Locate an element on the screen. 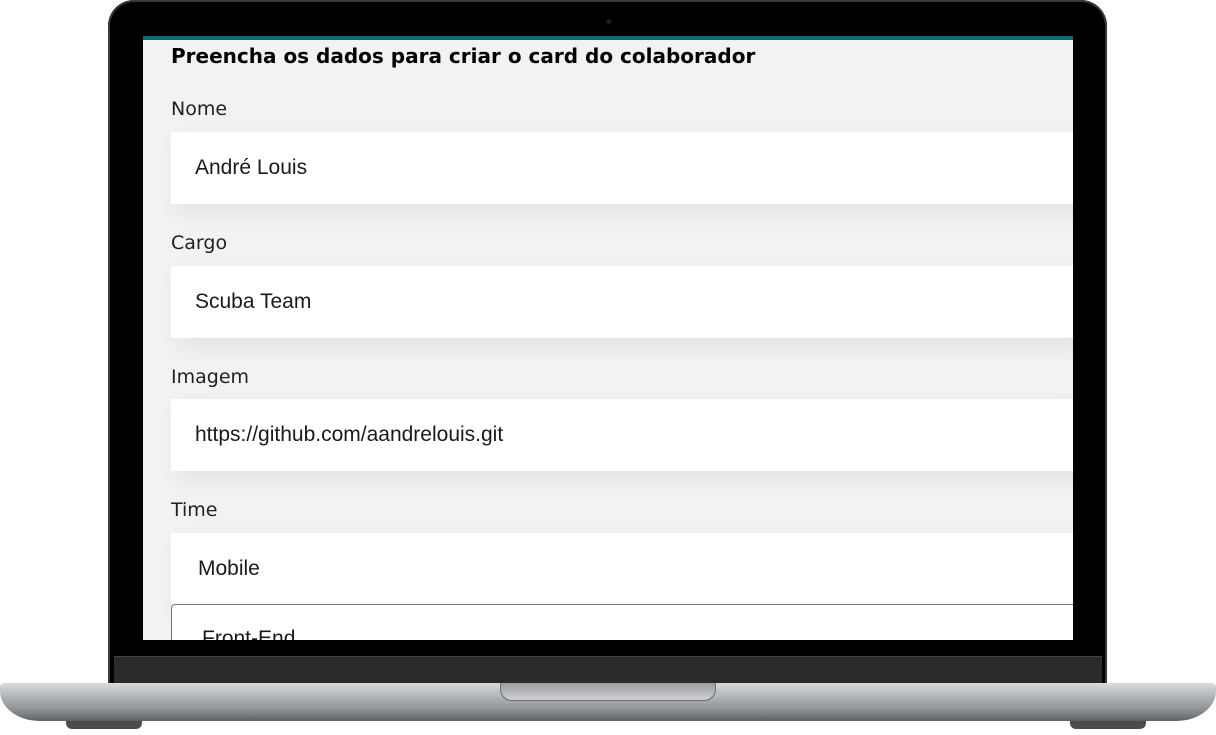  name-input: André Louis is located at coordinates (622, 168).